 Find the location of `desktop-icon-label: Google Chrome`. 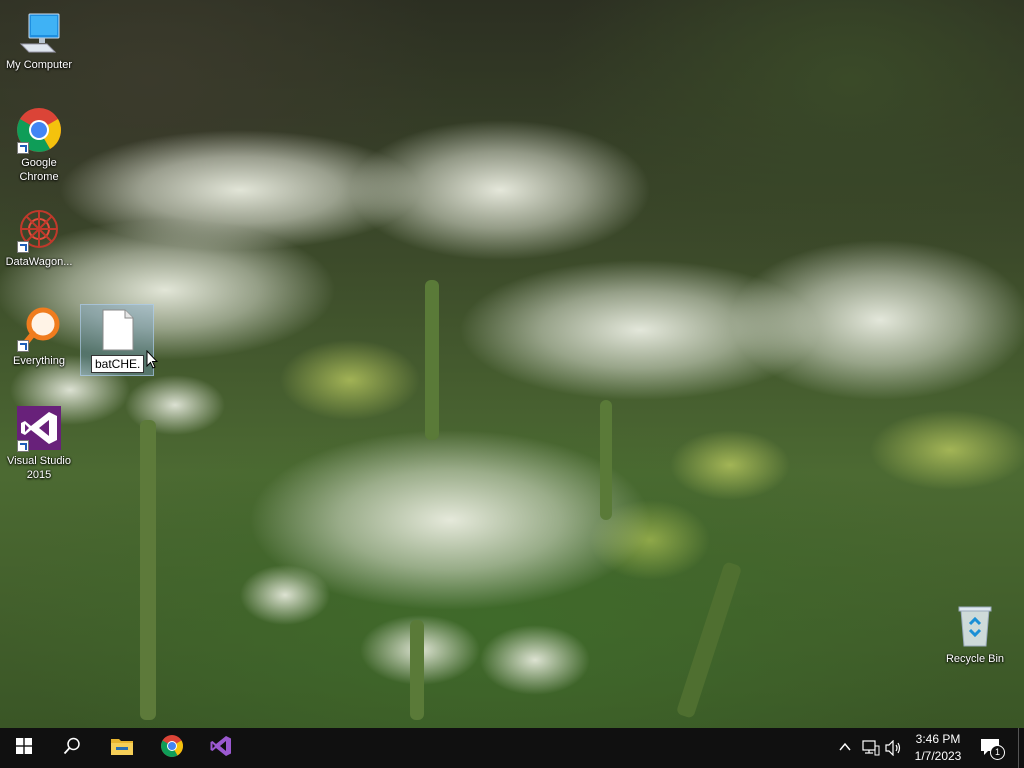

desktop-icon-label: Google Chrome is located at coordinates (39, 170).